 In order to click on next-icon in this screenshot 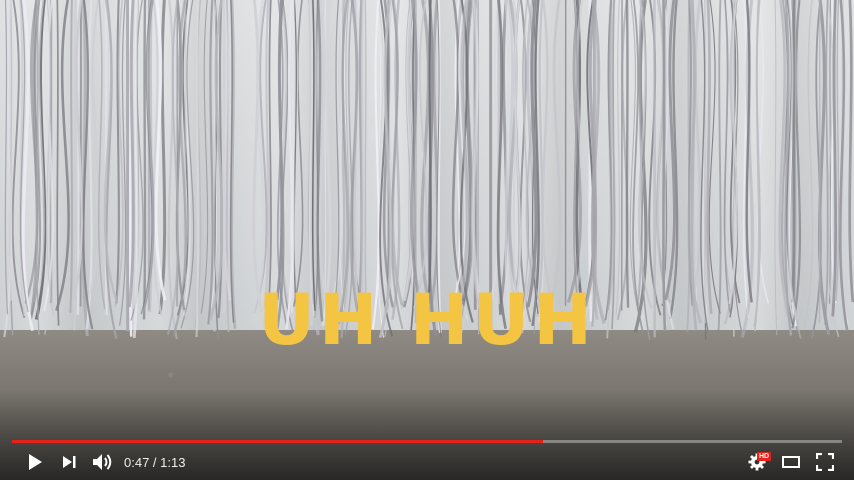, I will do `click(69, 462)`.